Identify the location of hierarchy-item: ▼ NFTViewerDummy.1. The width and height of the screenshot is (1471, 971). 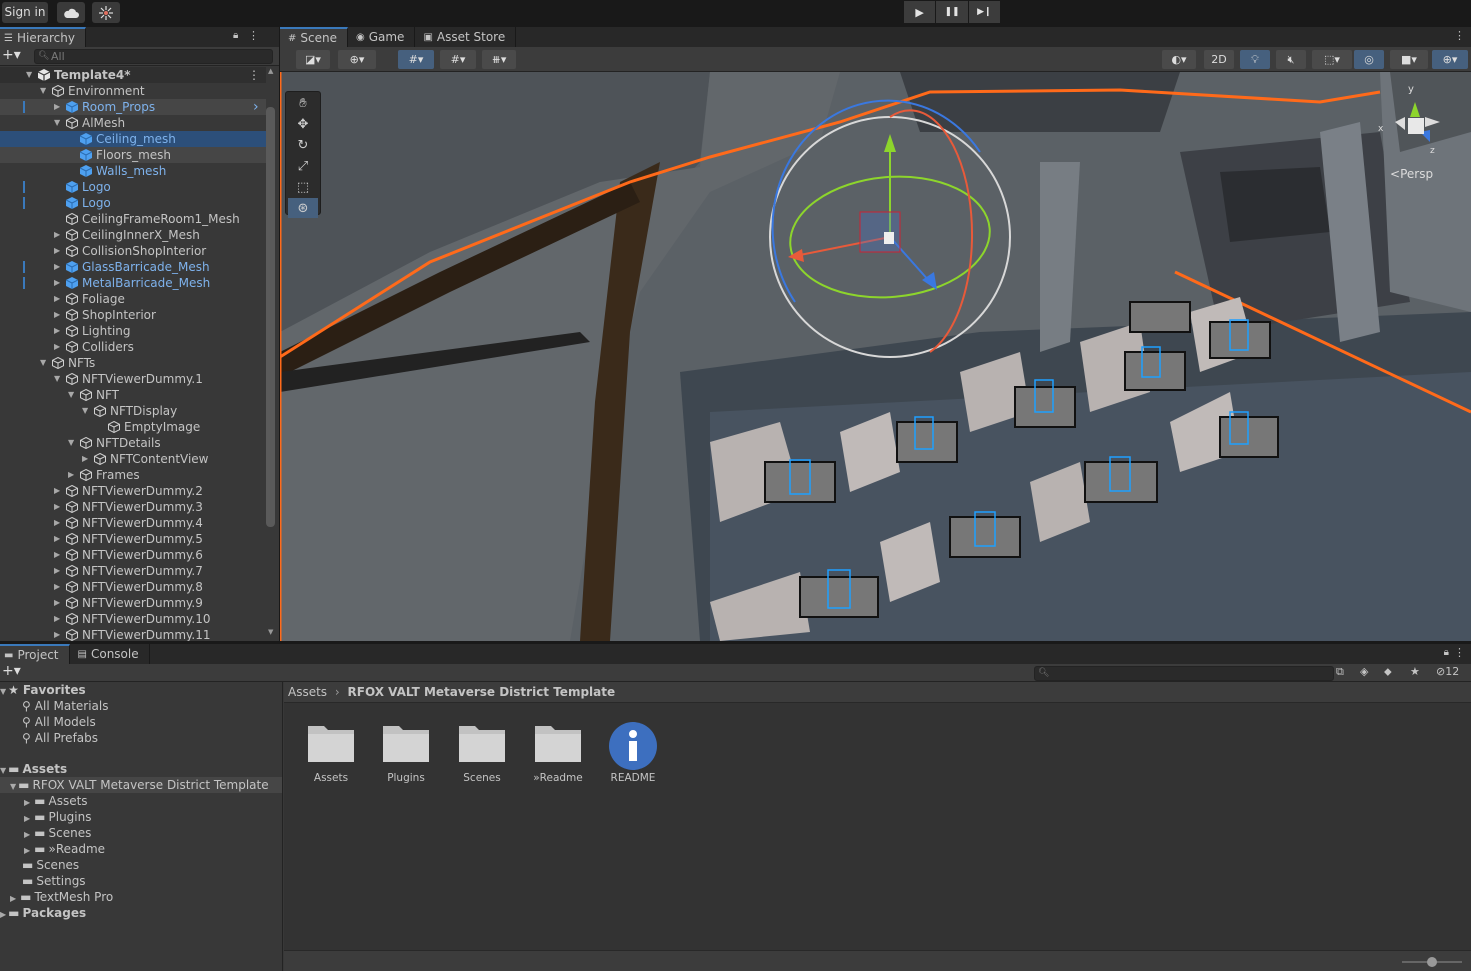
(133, 379).